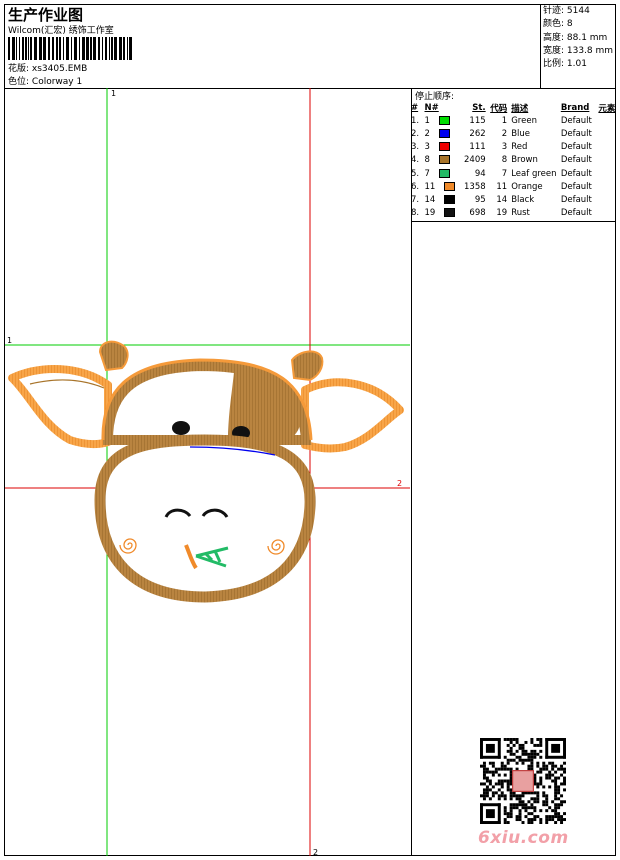  What do you see at coordinates (523, 838) in the screenshot?
I see `watermark-brand: 6xiu.com` at bounding box center [523, 838].